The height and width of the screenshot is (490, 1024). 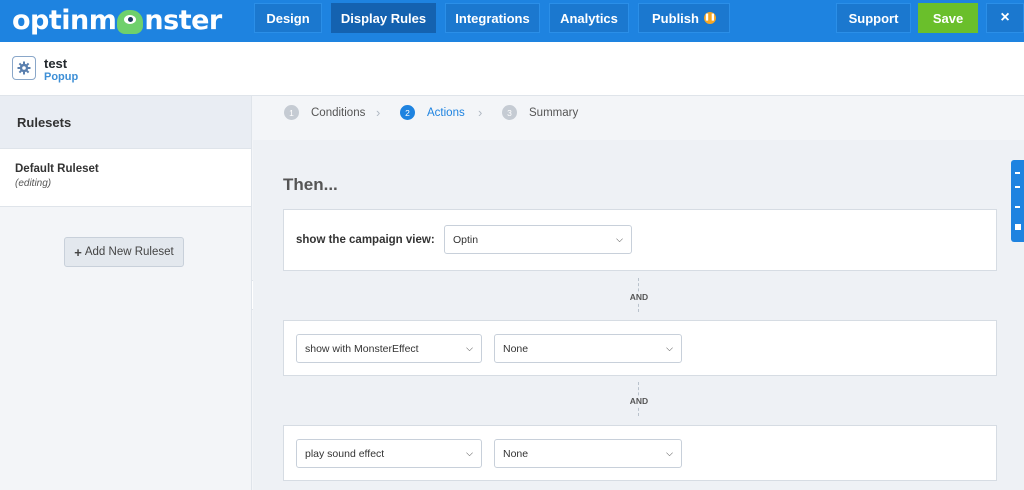 I want to click on step-summary: 3 Summary, so click(x=540, y=112).